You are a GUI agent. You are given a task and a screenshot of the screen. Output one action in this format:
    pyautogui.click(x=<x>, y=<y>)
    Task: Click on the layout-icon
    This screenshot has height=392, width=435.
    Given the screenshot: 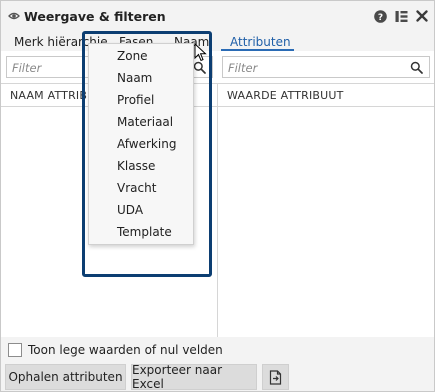 What is the action you would take?
    pyautogui.click(x=401, y=16)
    